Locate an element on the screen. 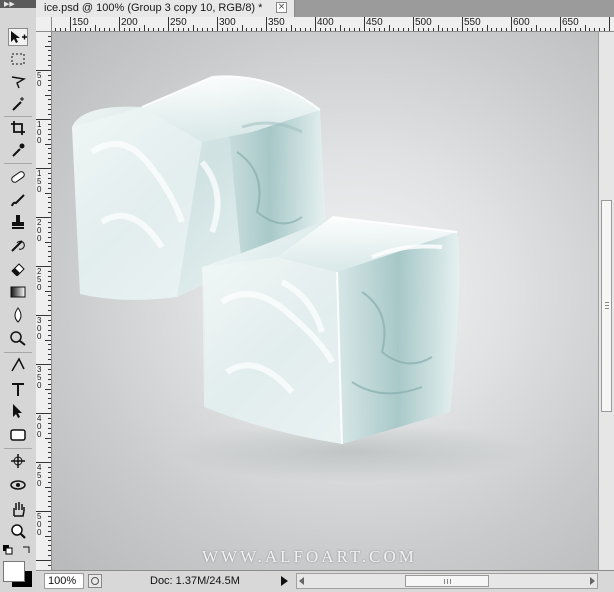 The width and height of the screenshot is (614, 592). swap-colors-icon is located at coordinates (27, 550).